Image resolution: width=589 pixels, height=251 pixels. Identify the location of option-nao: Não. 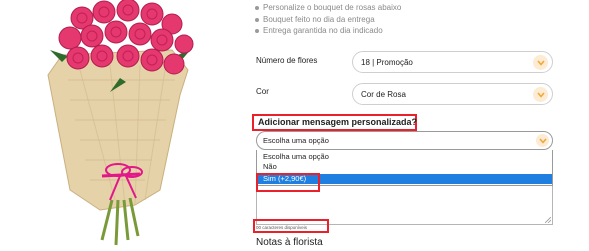
(404, 167).